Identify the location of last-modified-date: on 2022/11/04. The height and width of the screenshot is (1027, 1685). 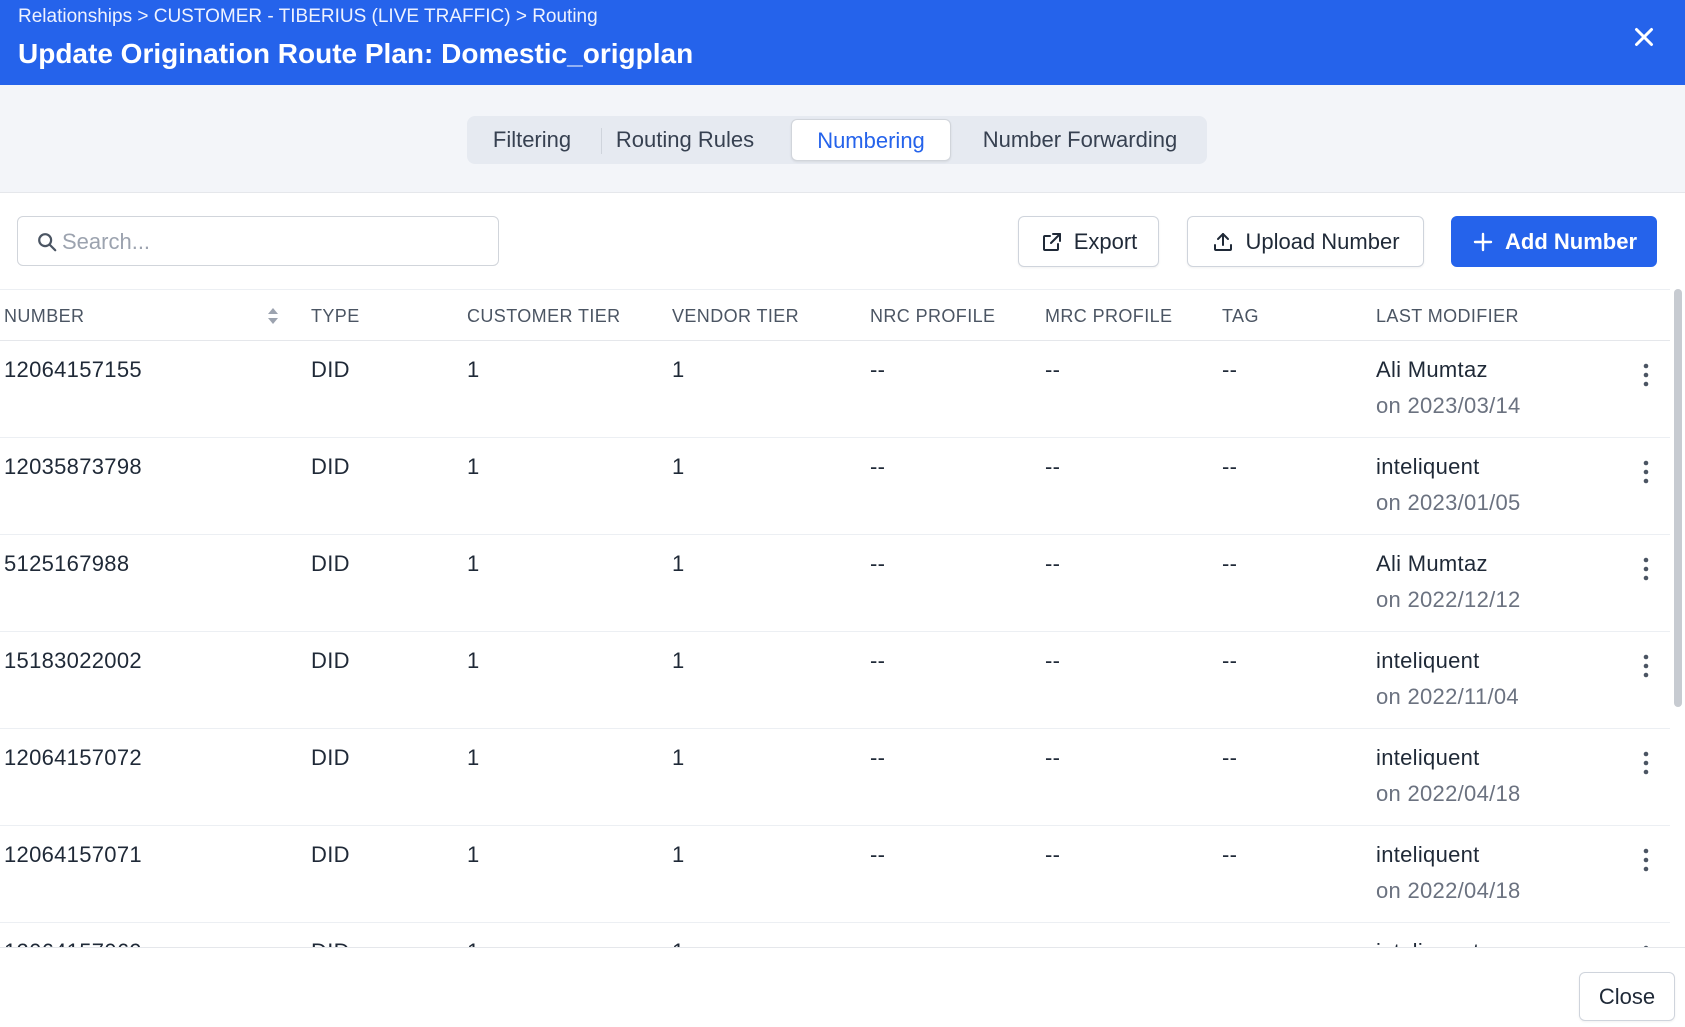
(1447, 696).